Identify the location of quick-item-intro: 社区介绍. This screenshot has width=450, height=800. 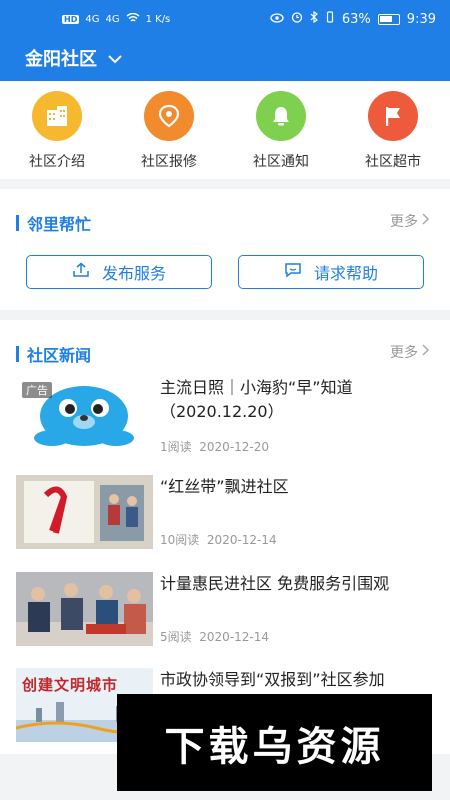
(57, 131).